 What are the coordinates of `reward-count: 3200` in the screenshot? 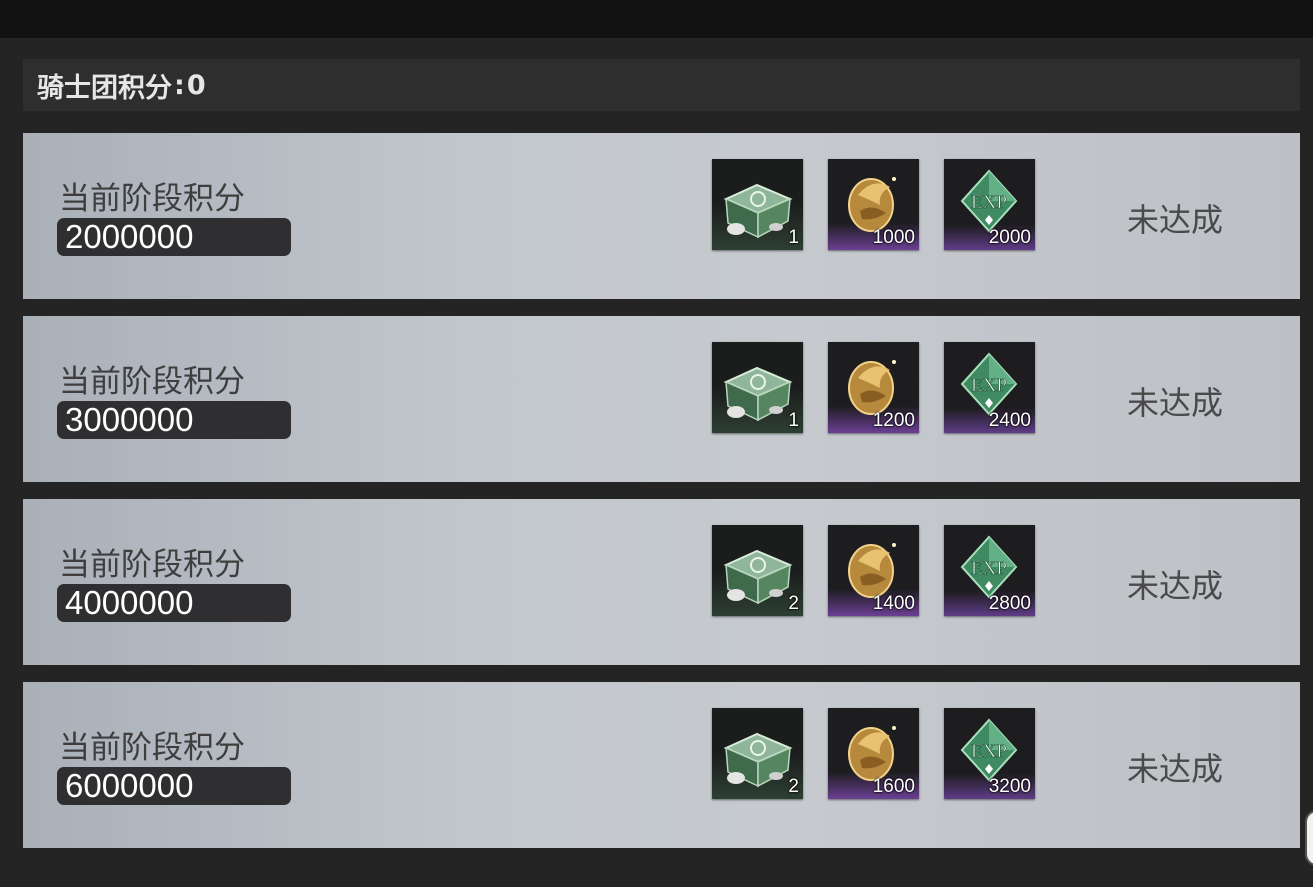 It's located at (1009, 786).